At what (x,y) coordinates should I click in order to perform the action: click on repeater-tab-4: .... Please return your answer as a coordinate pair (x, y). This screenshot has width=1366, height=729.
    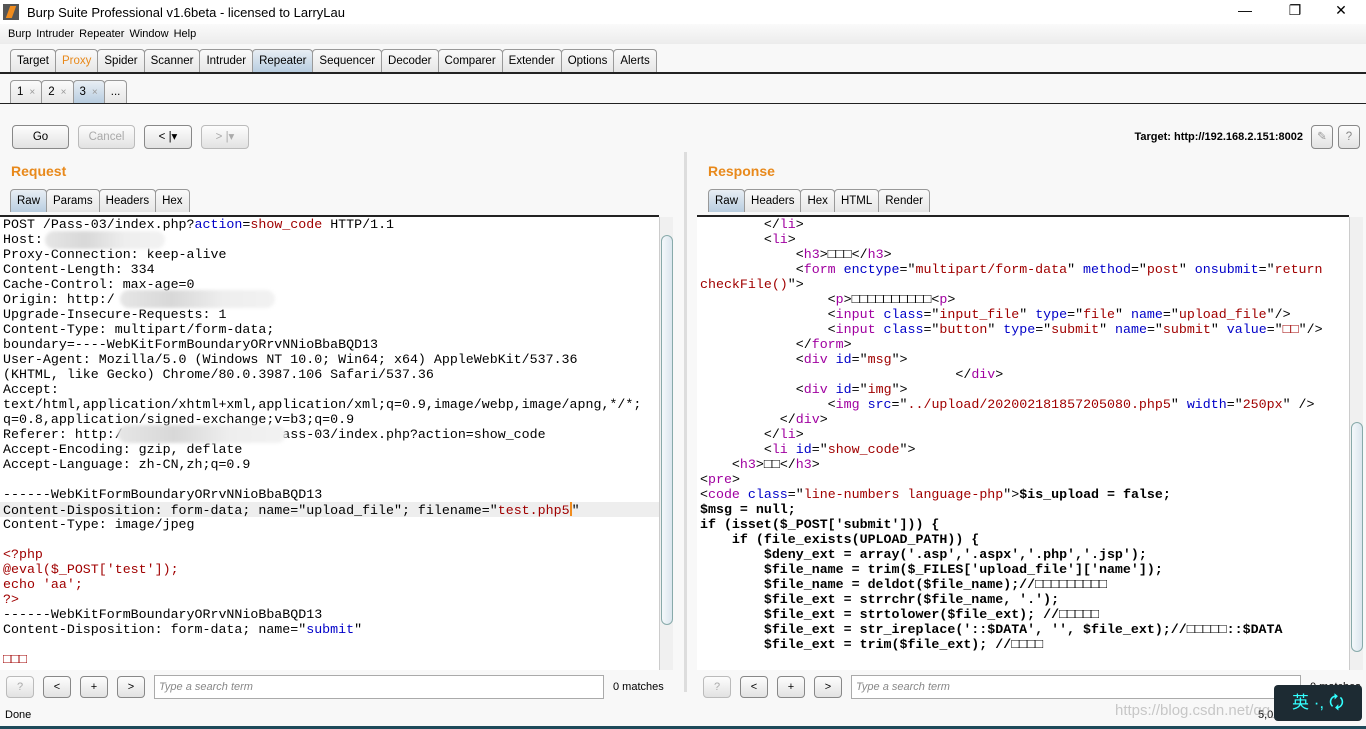
    Looking at the image, I should click on (115, 91).